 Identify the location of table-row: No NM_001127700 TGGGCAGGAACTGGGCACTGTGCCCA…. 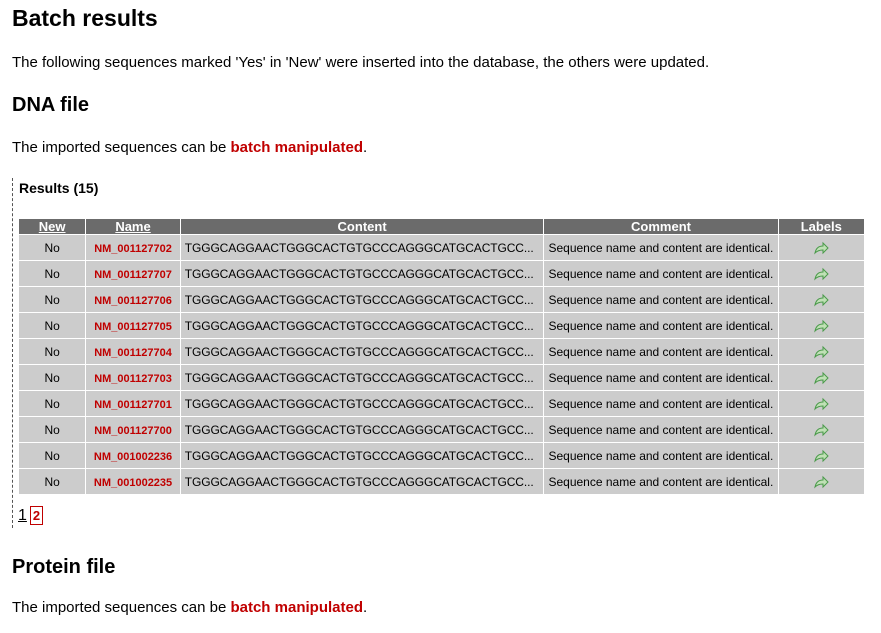
(441, 429).